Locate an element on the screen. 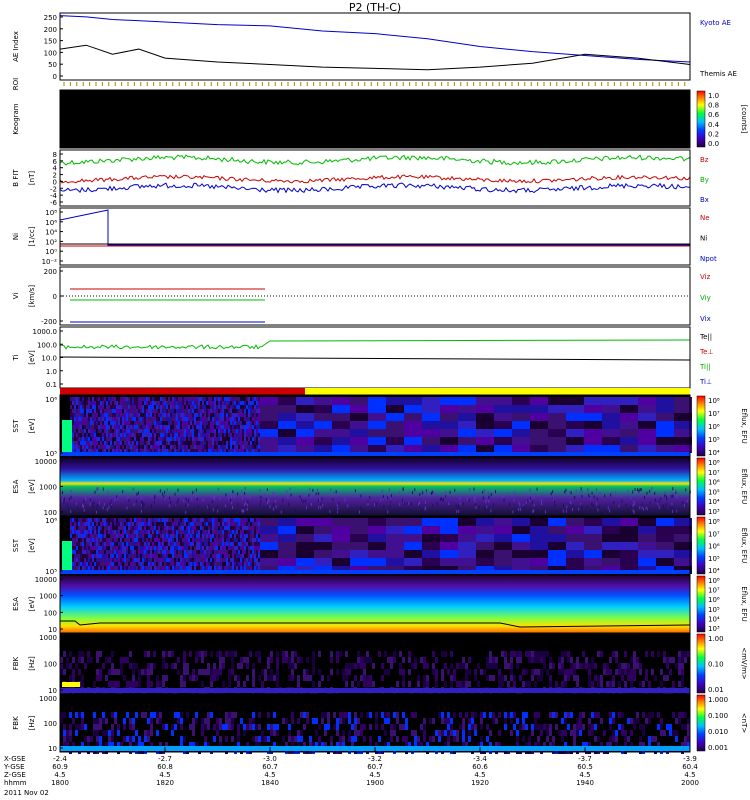  spectrogram-cells is located at coordinates (381, 425).